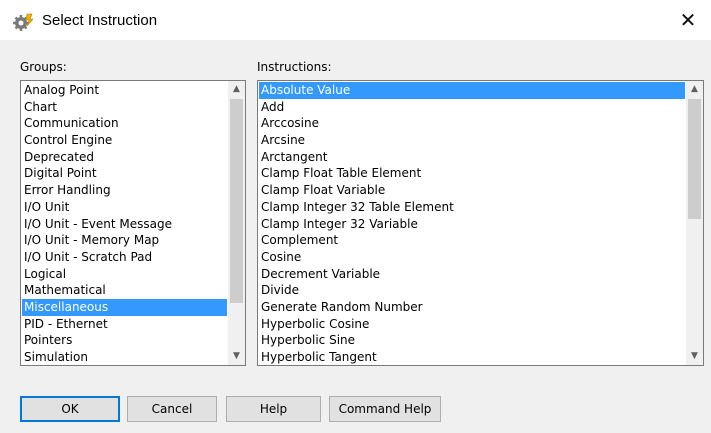 This screenshot has height=433, width=711. What do you see at coordinates (472, 274) in the screenshot?
I see `instruction-list-item: Decrement Variable` at bounding box center [472, 274].